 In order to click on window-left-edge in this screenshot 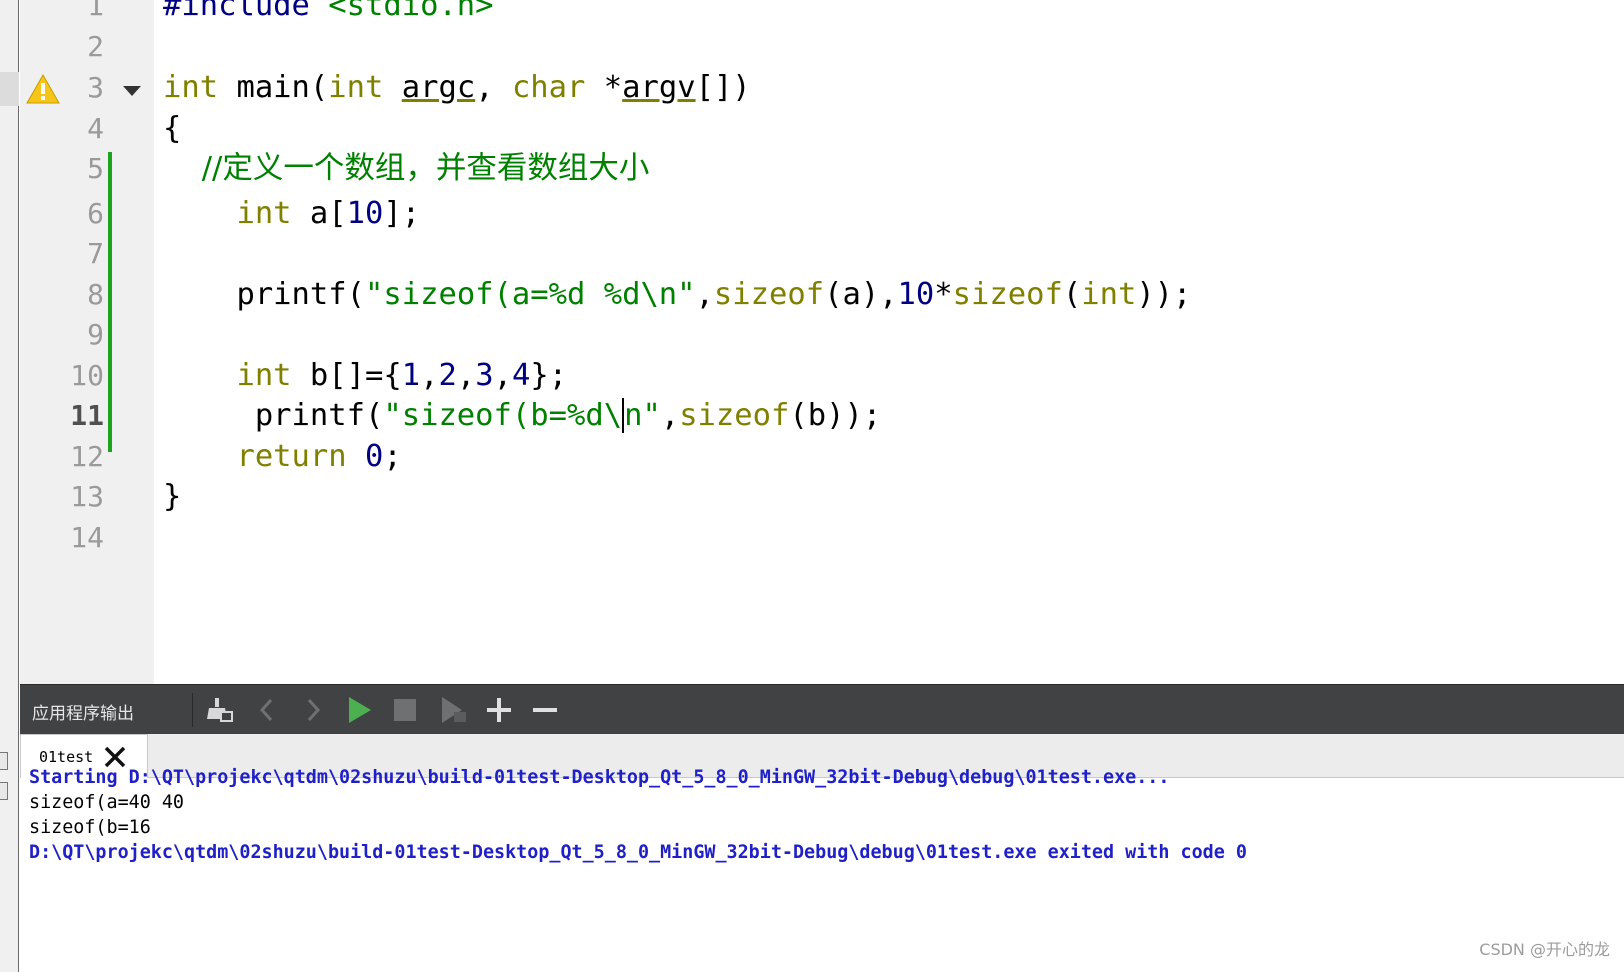, I will do `click(9, 486)`.